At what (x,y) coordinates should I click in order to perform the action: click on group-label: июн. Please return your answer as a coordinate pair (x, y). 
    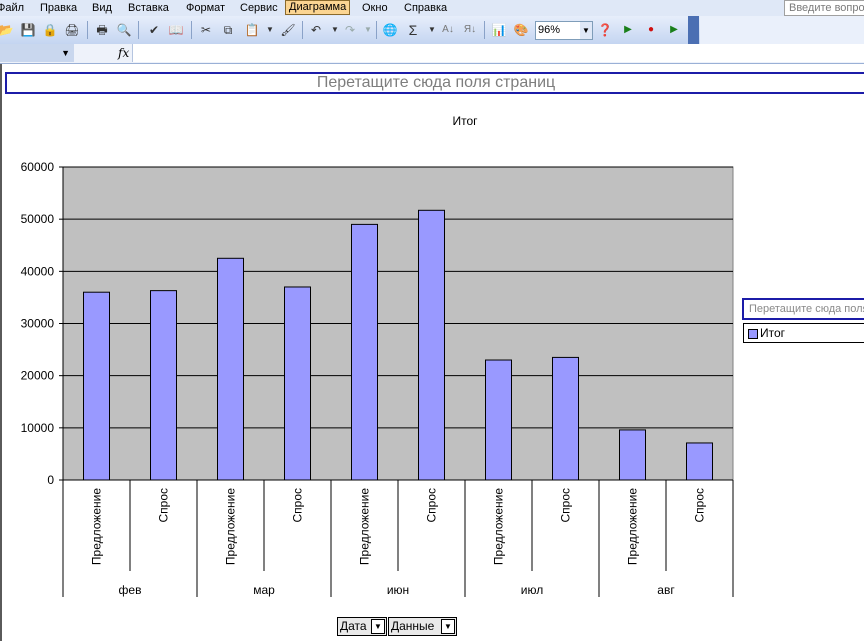
    Looking at the image, I should click on (398, 590).